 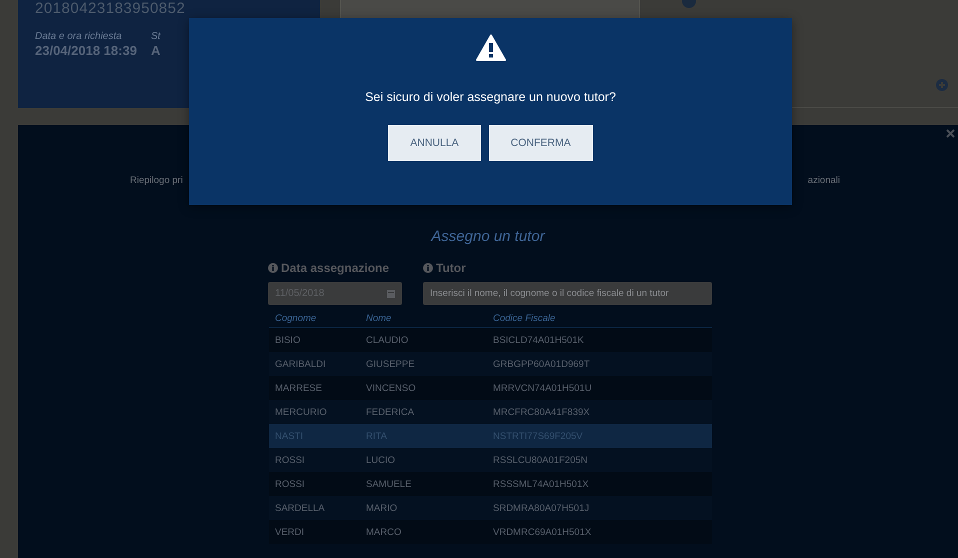 I want to click on table-cell: LUCIO, so click(x=423, y=460).